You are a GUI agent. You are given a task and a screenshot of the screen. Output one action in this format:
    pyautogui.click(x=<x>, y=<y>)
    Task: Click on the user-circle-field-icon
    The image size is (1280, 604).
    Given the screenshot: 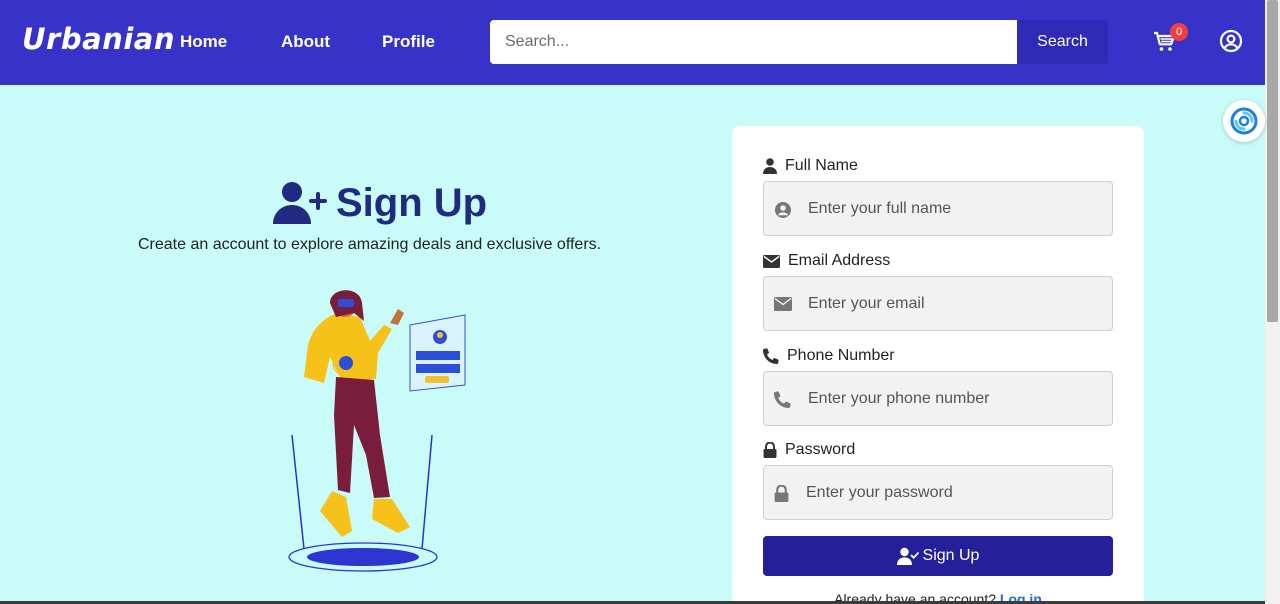 What is the action you would take?
    pyautogui.click(x=783, y=210)
    